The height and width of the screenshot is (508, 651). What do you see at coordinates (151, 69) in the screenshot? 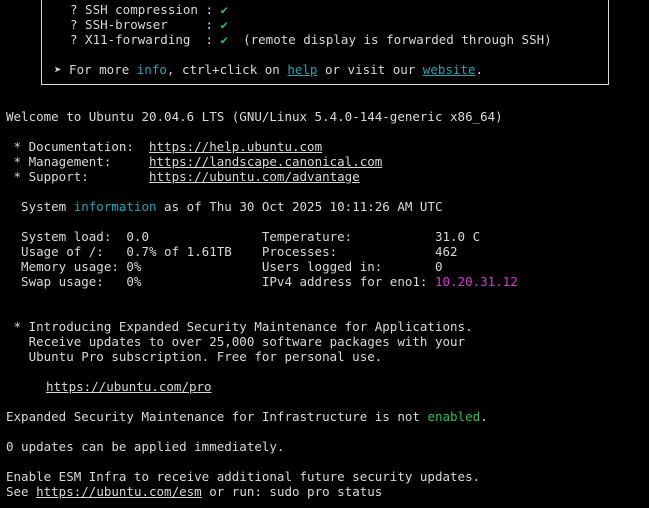
I see `info-word: info` at bounding box center [151, 69].